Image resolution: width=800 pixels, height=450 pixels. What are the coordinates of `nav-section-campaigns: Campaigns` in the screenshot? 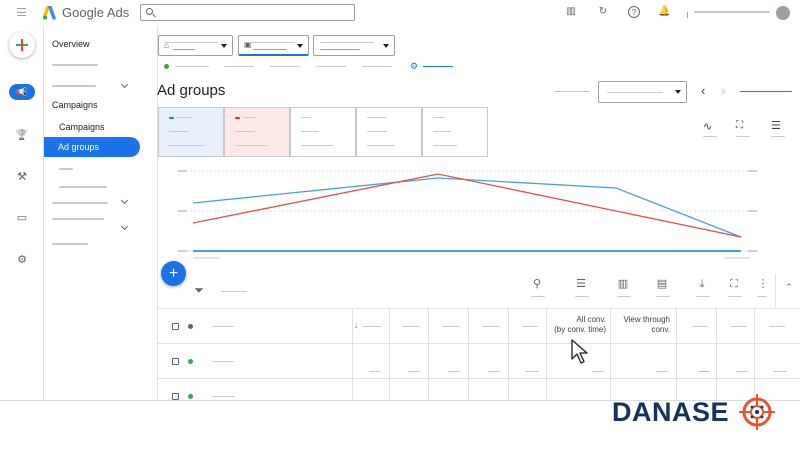 It's located at (75, 105).